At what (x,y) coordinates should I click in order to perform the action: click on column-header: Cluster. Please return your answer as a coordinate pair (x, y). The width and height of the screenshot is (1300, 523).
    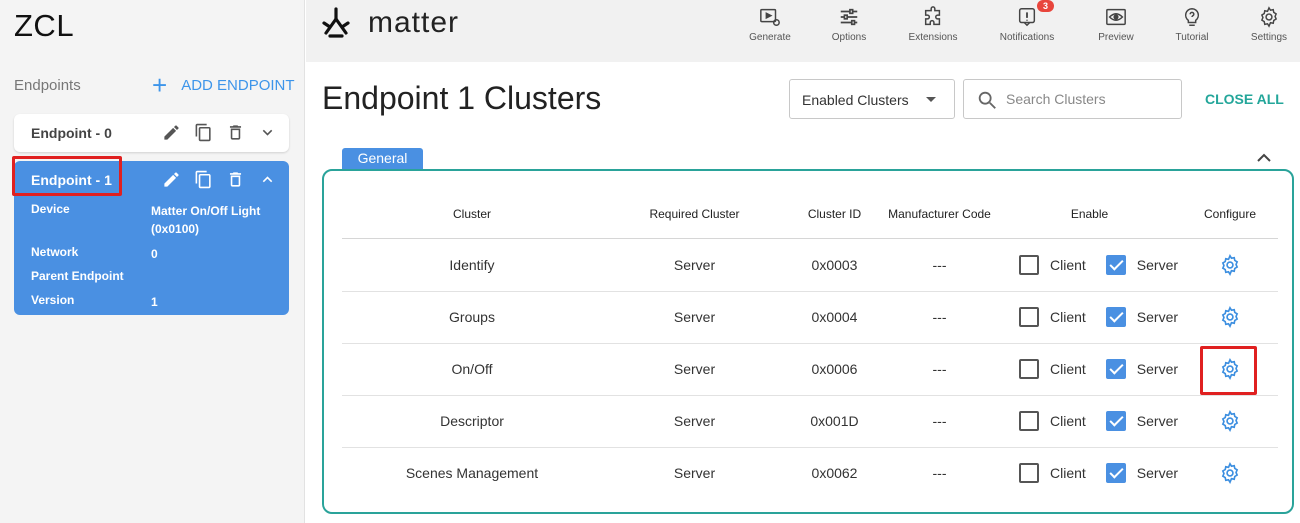
    Looking at the image, I should click on (471, 214).